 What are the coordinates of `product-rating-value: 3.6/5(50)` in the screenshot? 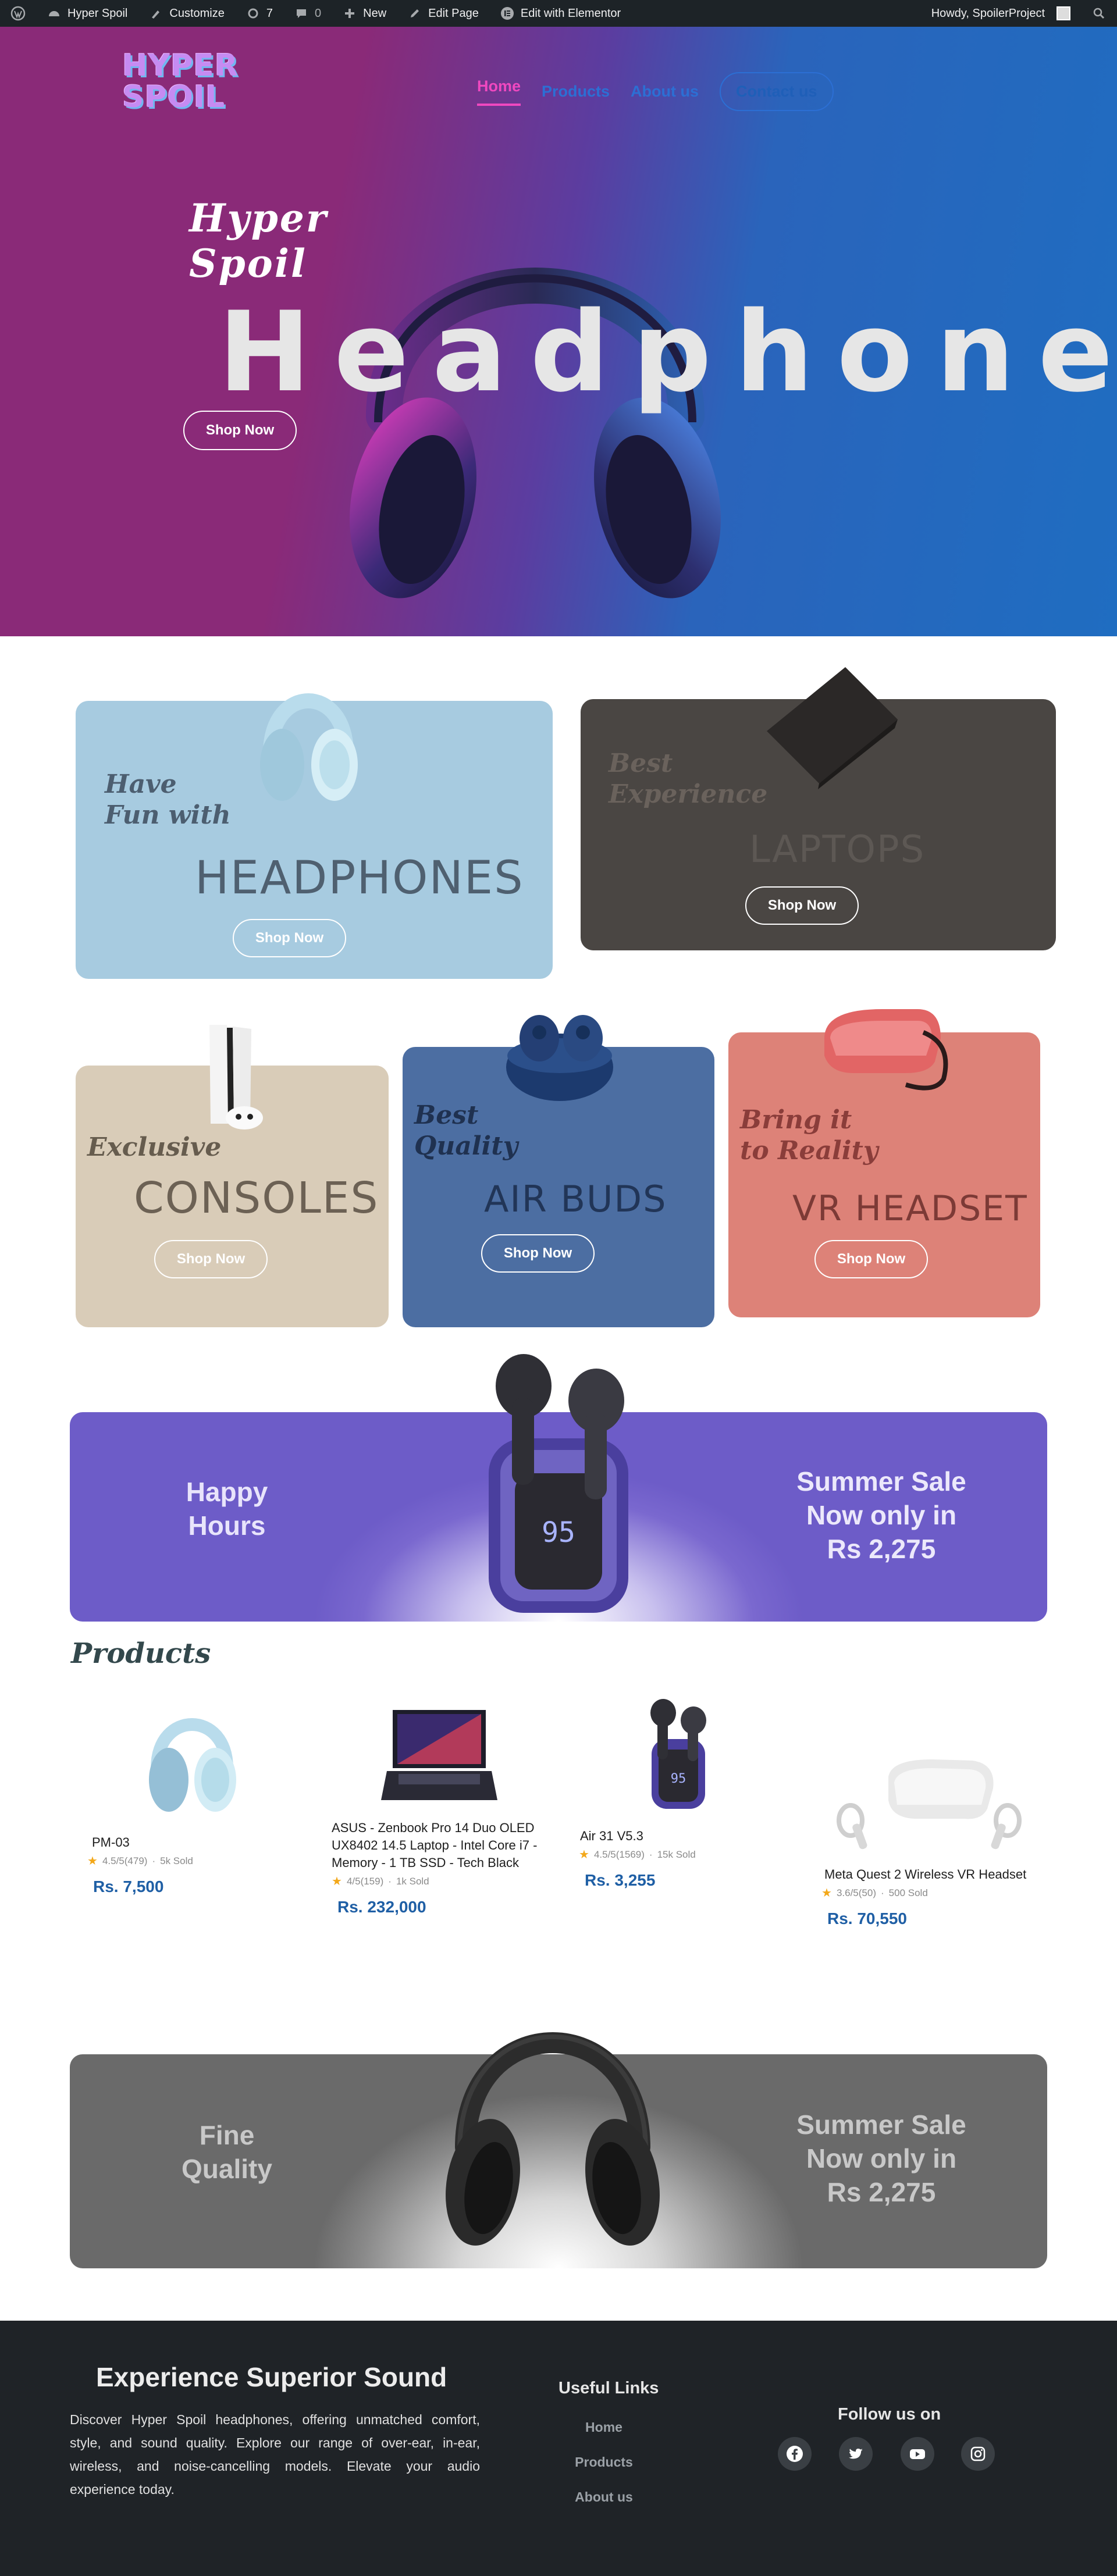 It's located at (856, 1892).